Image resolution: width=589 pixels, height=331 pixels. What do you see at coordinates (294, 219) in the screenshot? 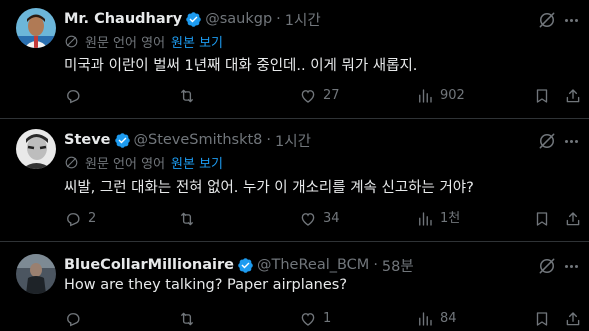
I see `action-bar: 2 34 1천` at bounding box center [294, 219].